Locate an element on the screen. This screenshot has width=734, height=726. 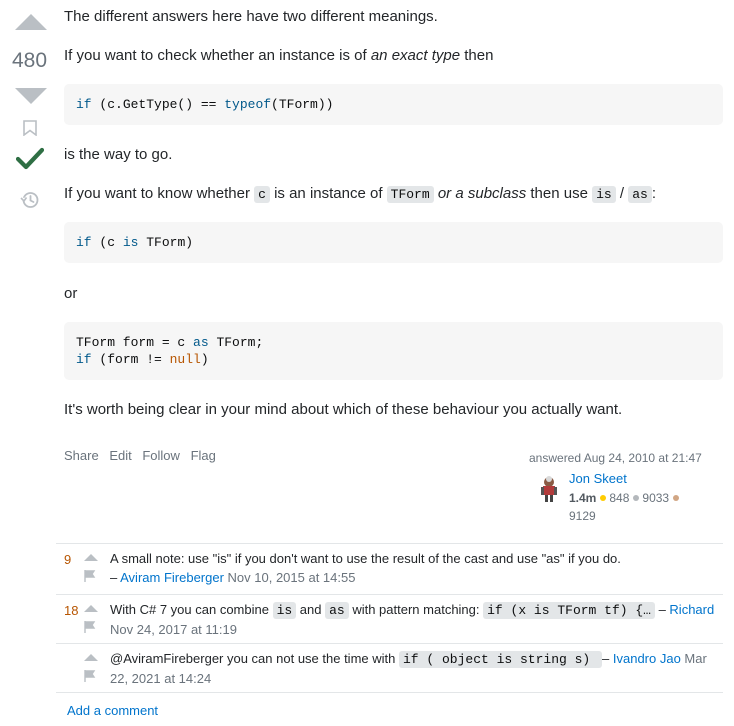
reputation-score: 1.4m is located at coordinates (583, 498).